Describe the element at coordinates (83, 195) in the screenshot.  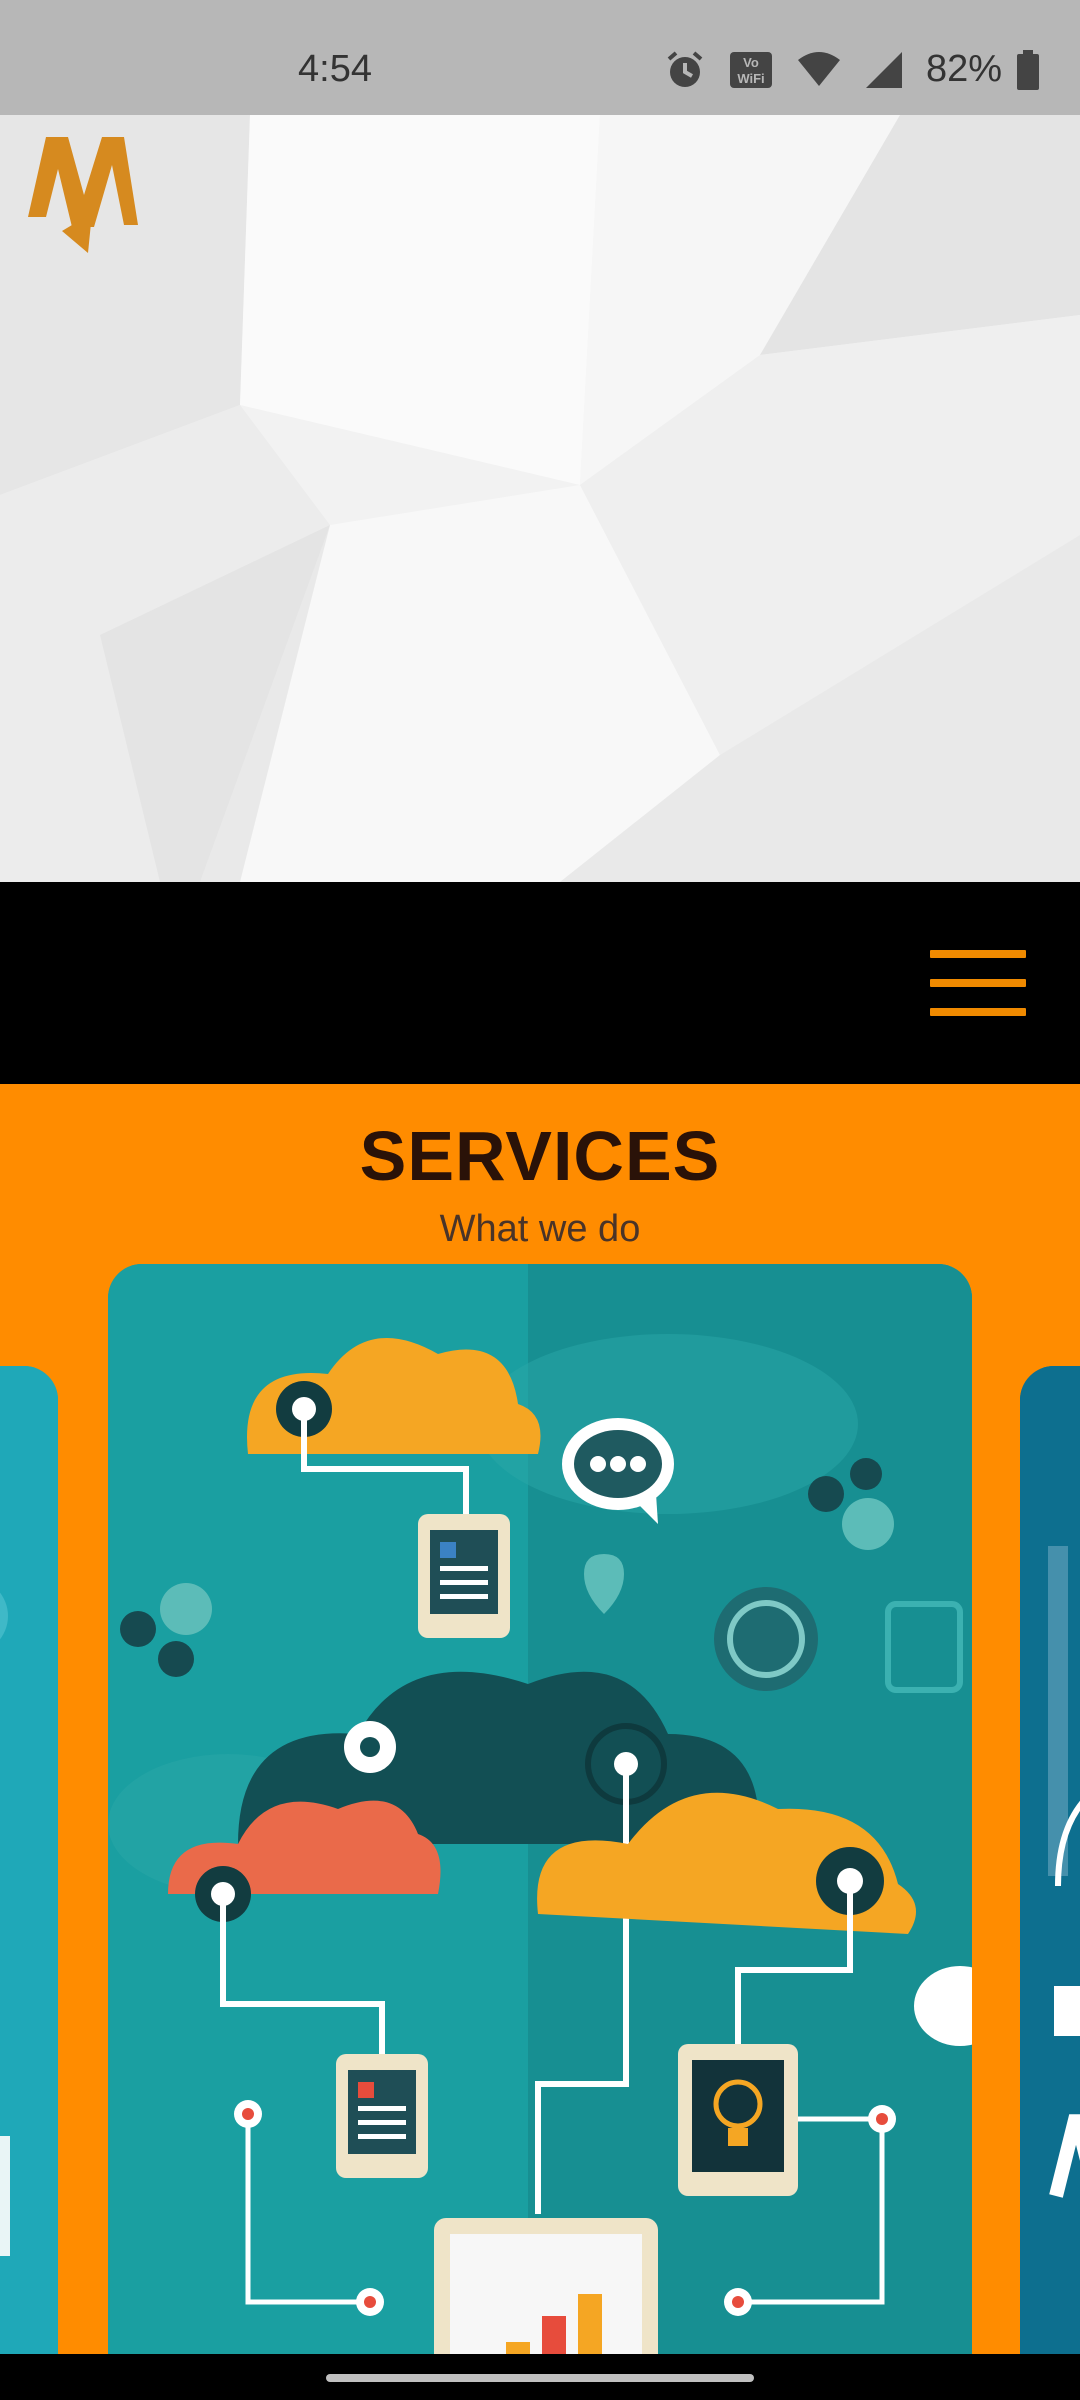
I see `brand-logo` at that location.